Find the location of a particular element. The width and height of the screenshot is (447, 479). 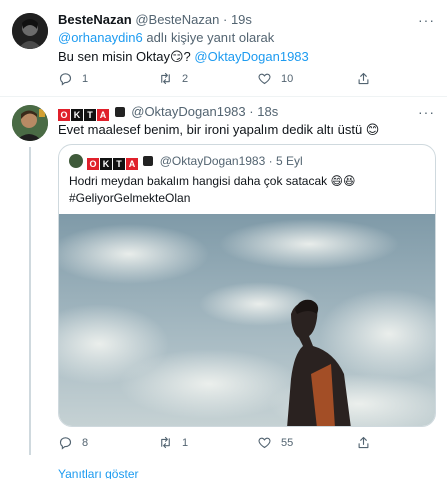

display-name: BesteNazan is located at coordinates (95, 19).